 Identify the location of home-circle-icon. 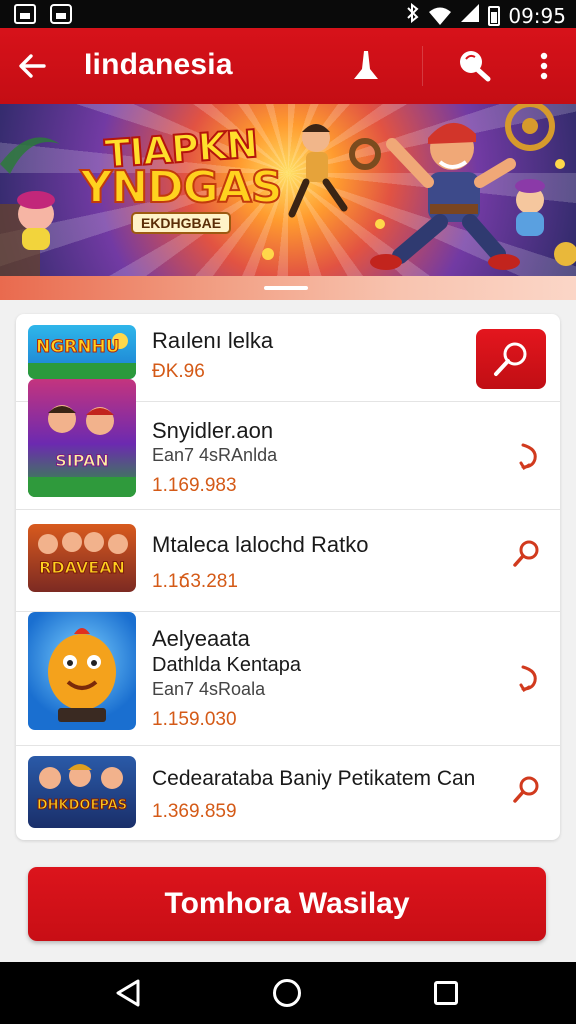
(287, 993).